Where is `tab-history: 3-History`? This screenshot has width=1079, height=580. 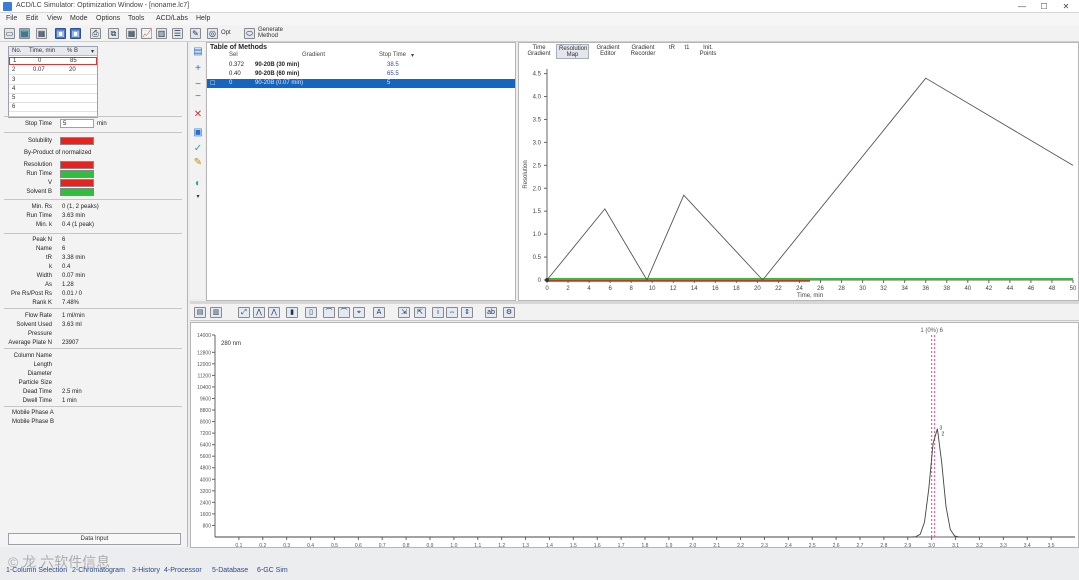
tab-history: 3-History is located at coordinates (146, 570).